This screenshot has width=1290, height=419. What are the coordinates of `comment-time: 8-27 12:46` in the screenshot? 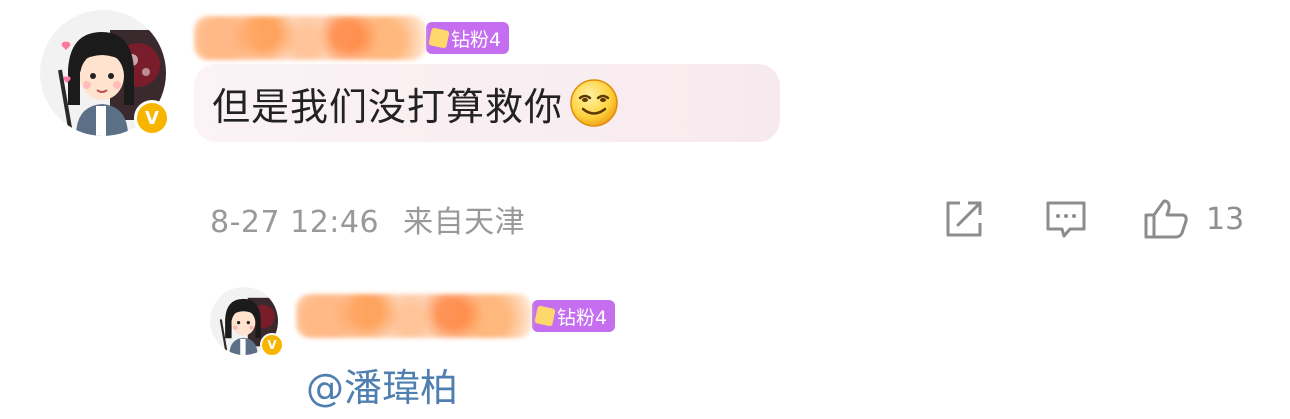 It's located at (295, 222).